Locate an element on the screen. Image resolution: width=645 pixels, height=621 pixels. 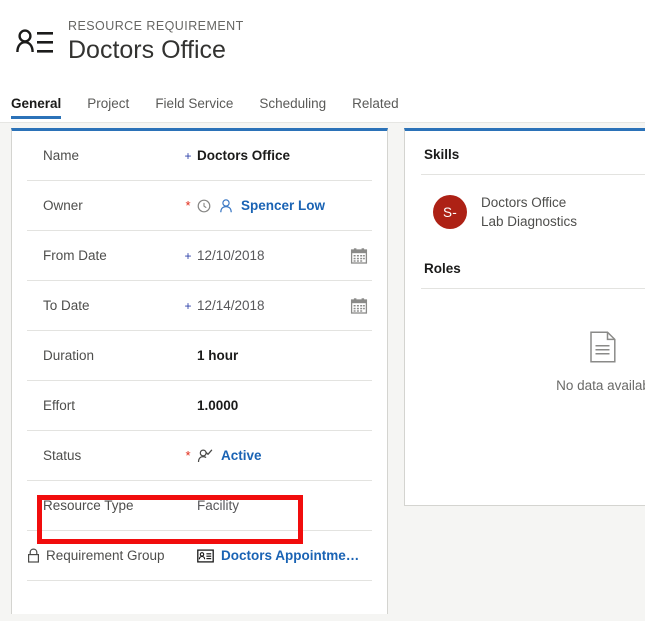
field-row-effort: Effort 1.0000 is located at coordinates (199, 406).